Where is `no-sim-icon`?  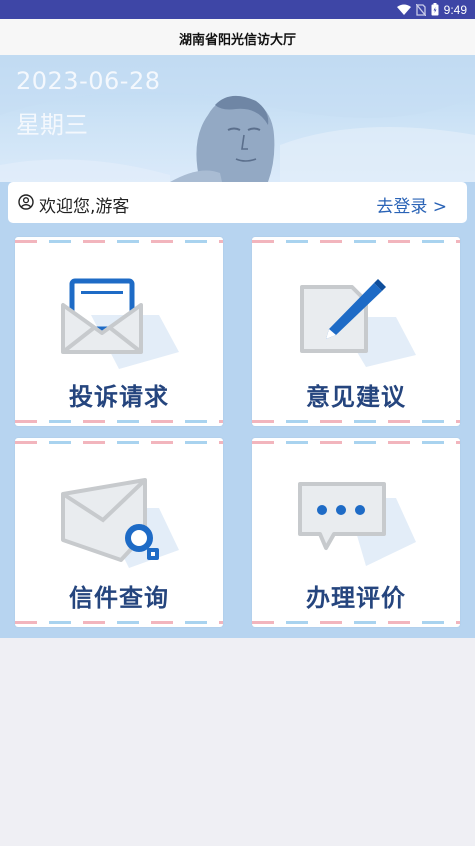
no-sim-icon is located at coordinates (420, 9).